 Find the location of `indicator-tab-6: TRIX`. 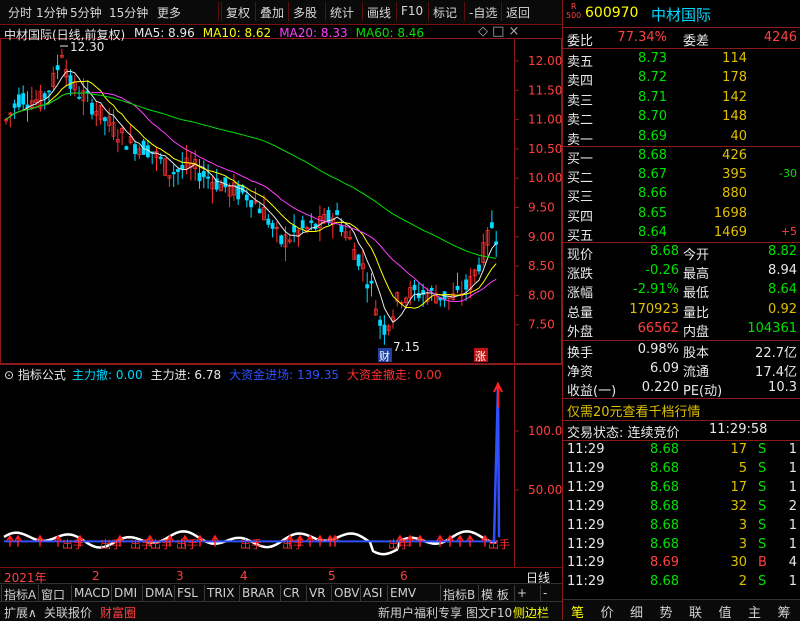

indicator-tab-6: TRIX is located at coordinates (220, 593).